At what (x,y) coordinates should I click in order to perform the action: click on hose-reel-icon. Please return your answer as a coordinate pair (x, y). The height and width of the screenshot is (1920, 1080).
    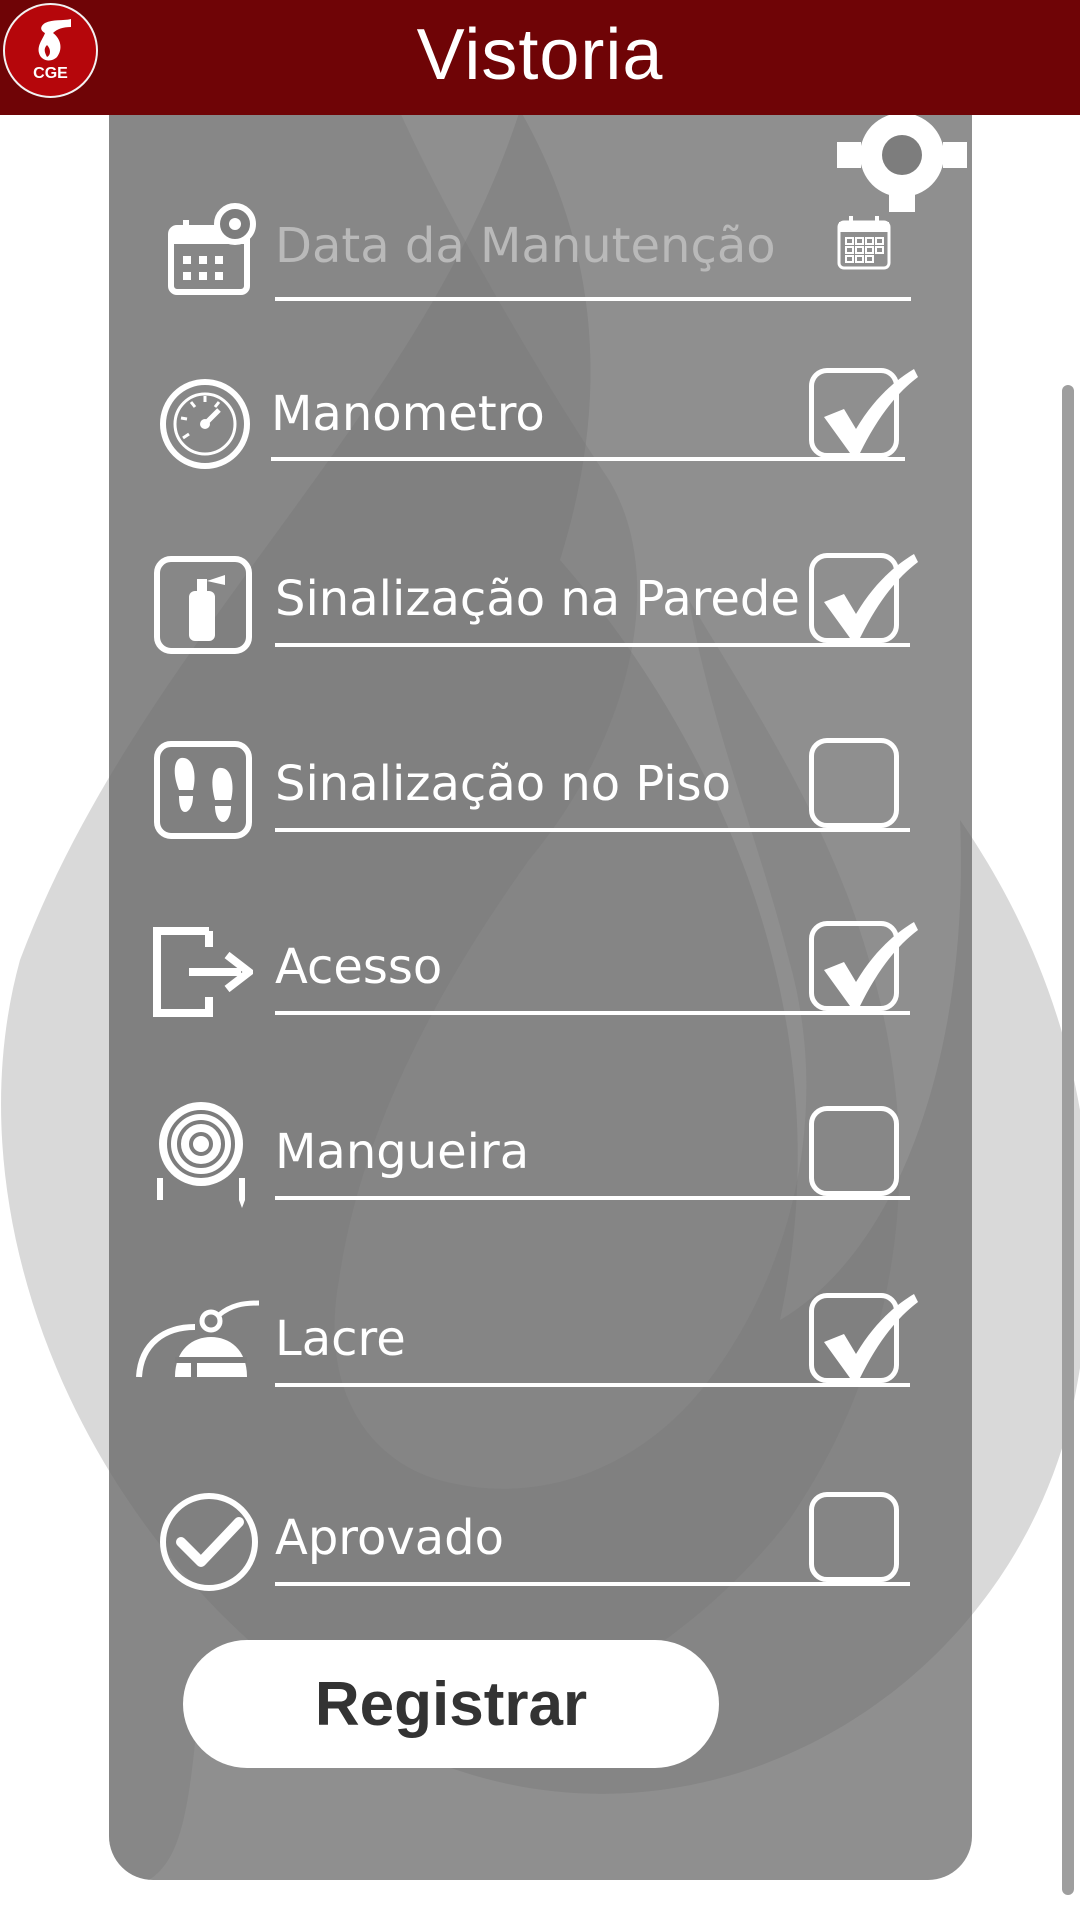
    Looking at the image, I should click on (201, 1155).